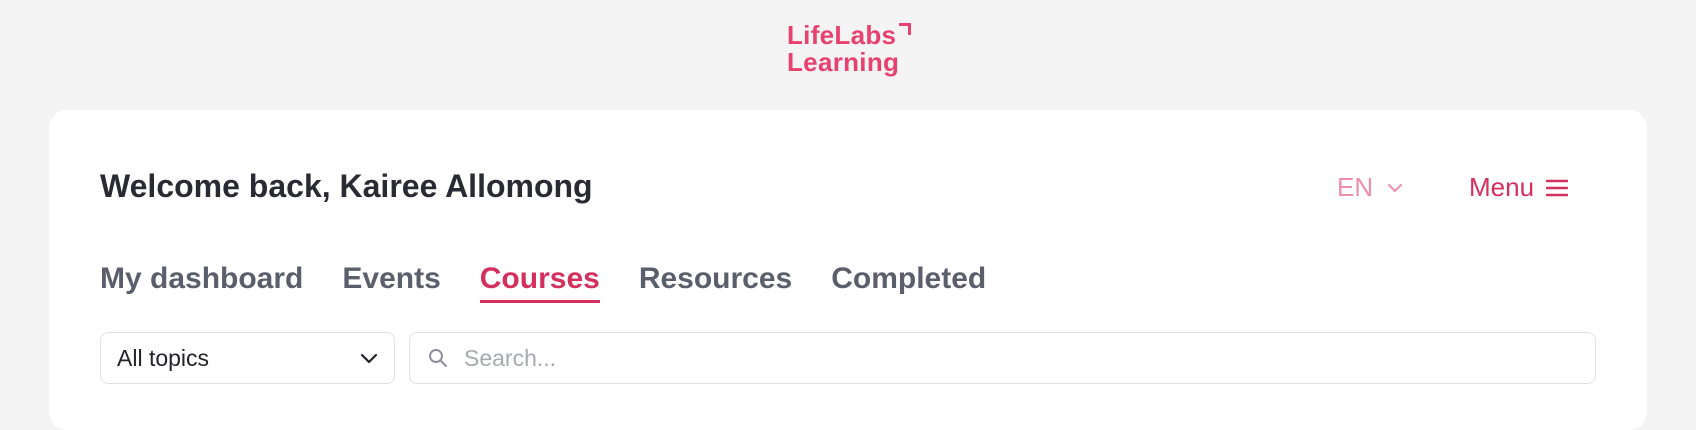 This screenshot has width=1696, height=430. What do you see at coordinates (908, 282) in the screenshot?
I see `tab-completed: Completed` at bounding box center [908, 282].